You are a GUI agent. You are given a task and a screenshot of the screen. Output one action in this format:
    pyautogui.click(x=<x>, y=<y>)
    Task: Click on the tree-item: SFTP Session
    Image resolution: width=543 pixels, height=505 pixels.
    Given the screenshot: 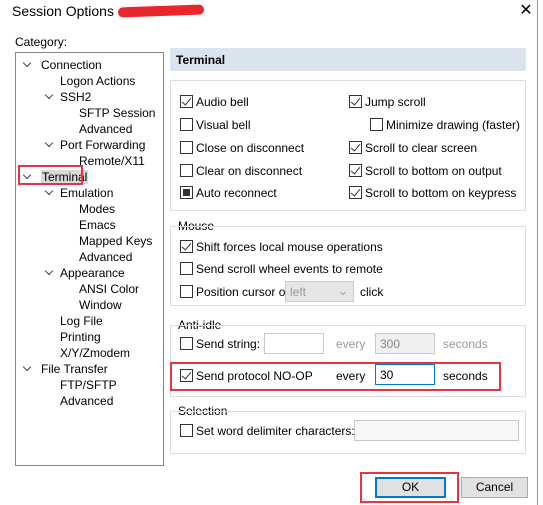 What is the action you would take?
    pyautogui.click(x=117, y=113)
    